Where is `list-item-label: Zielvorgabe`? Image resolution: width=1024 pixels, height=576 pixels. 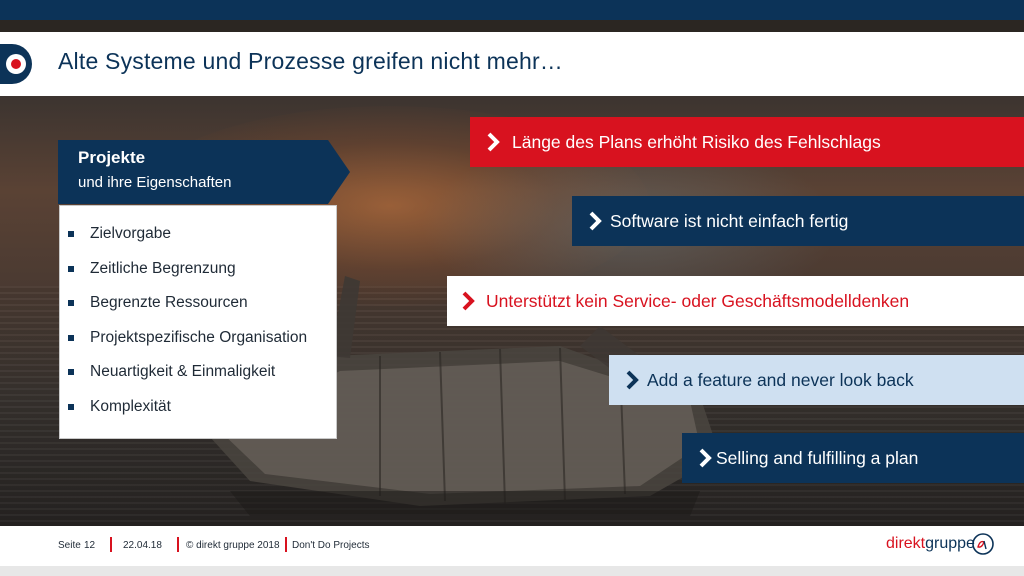
list-item-label: Zielvorgabe is located at coordinates (130, 233).